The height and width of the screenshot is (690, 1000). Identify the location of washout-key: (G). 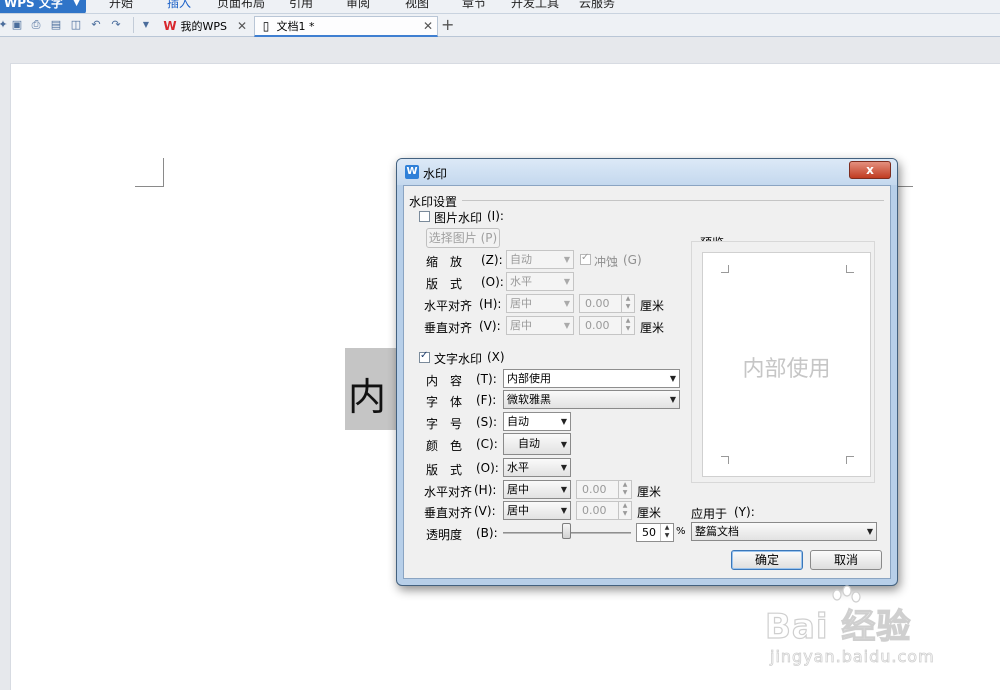
(632, 260).